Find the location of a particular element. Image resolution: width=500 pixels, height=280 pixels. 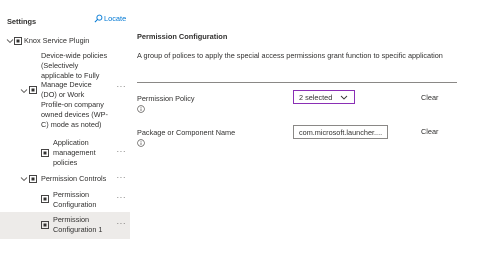

sidebar-item-application-management: Application management policies is located at coordinates (74, 153).